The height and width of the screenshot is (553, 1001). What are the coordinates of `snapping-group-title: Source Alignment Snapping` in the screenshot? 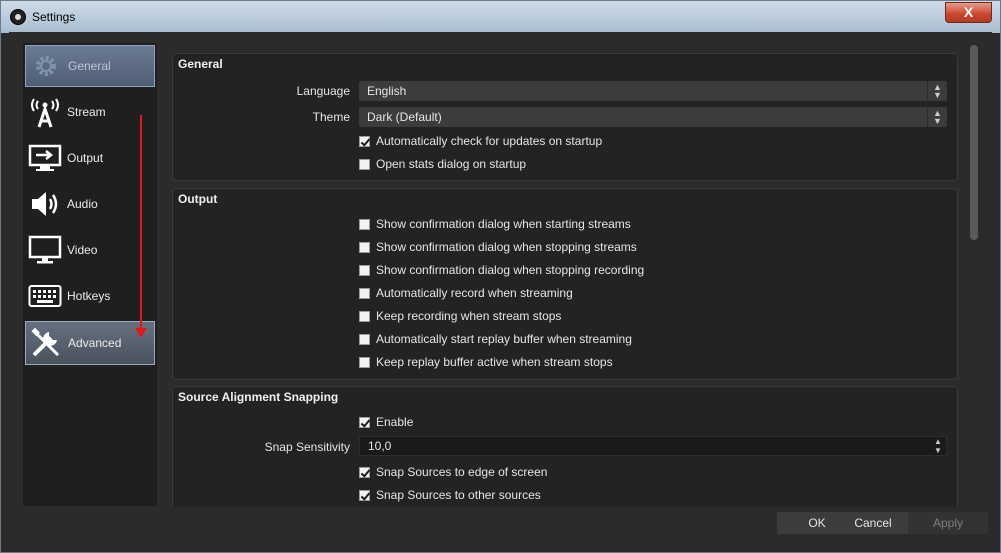 It's located at (258, 397).